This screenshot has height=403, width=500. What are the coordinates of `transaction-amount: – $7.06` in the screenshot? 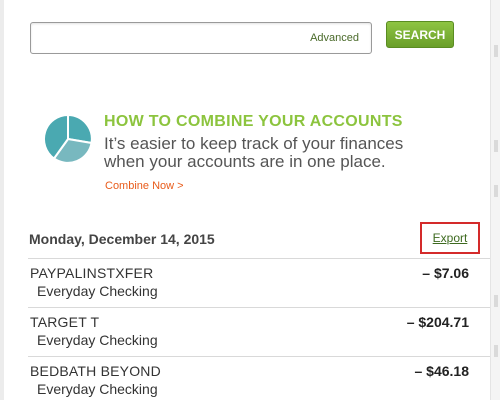 It's located at (445, 273).